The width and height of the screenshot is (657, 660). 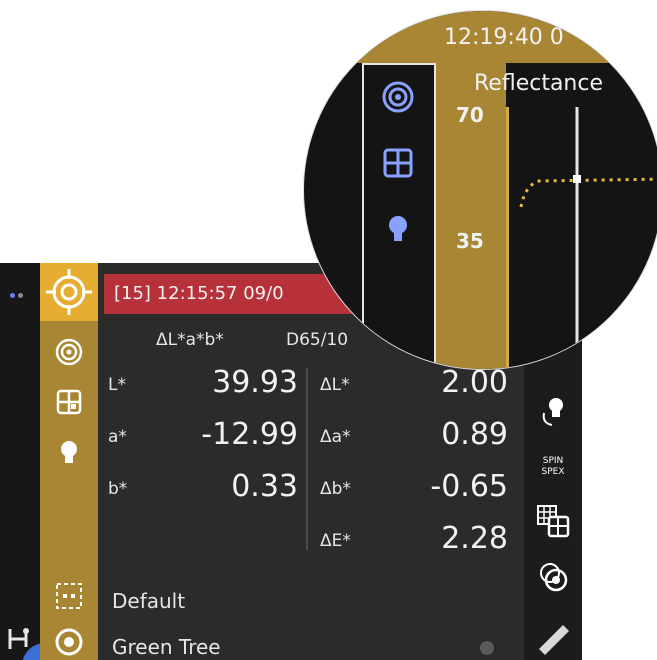 I want to click on grid-button, so click(x=69, y=402).